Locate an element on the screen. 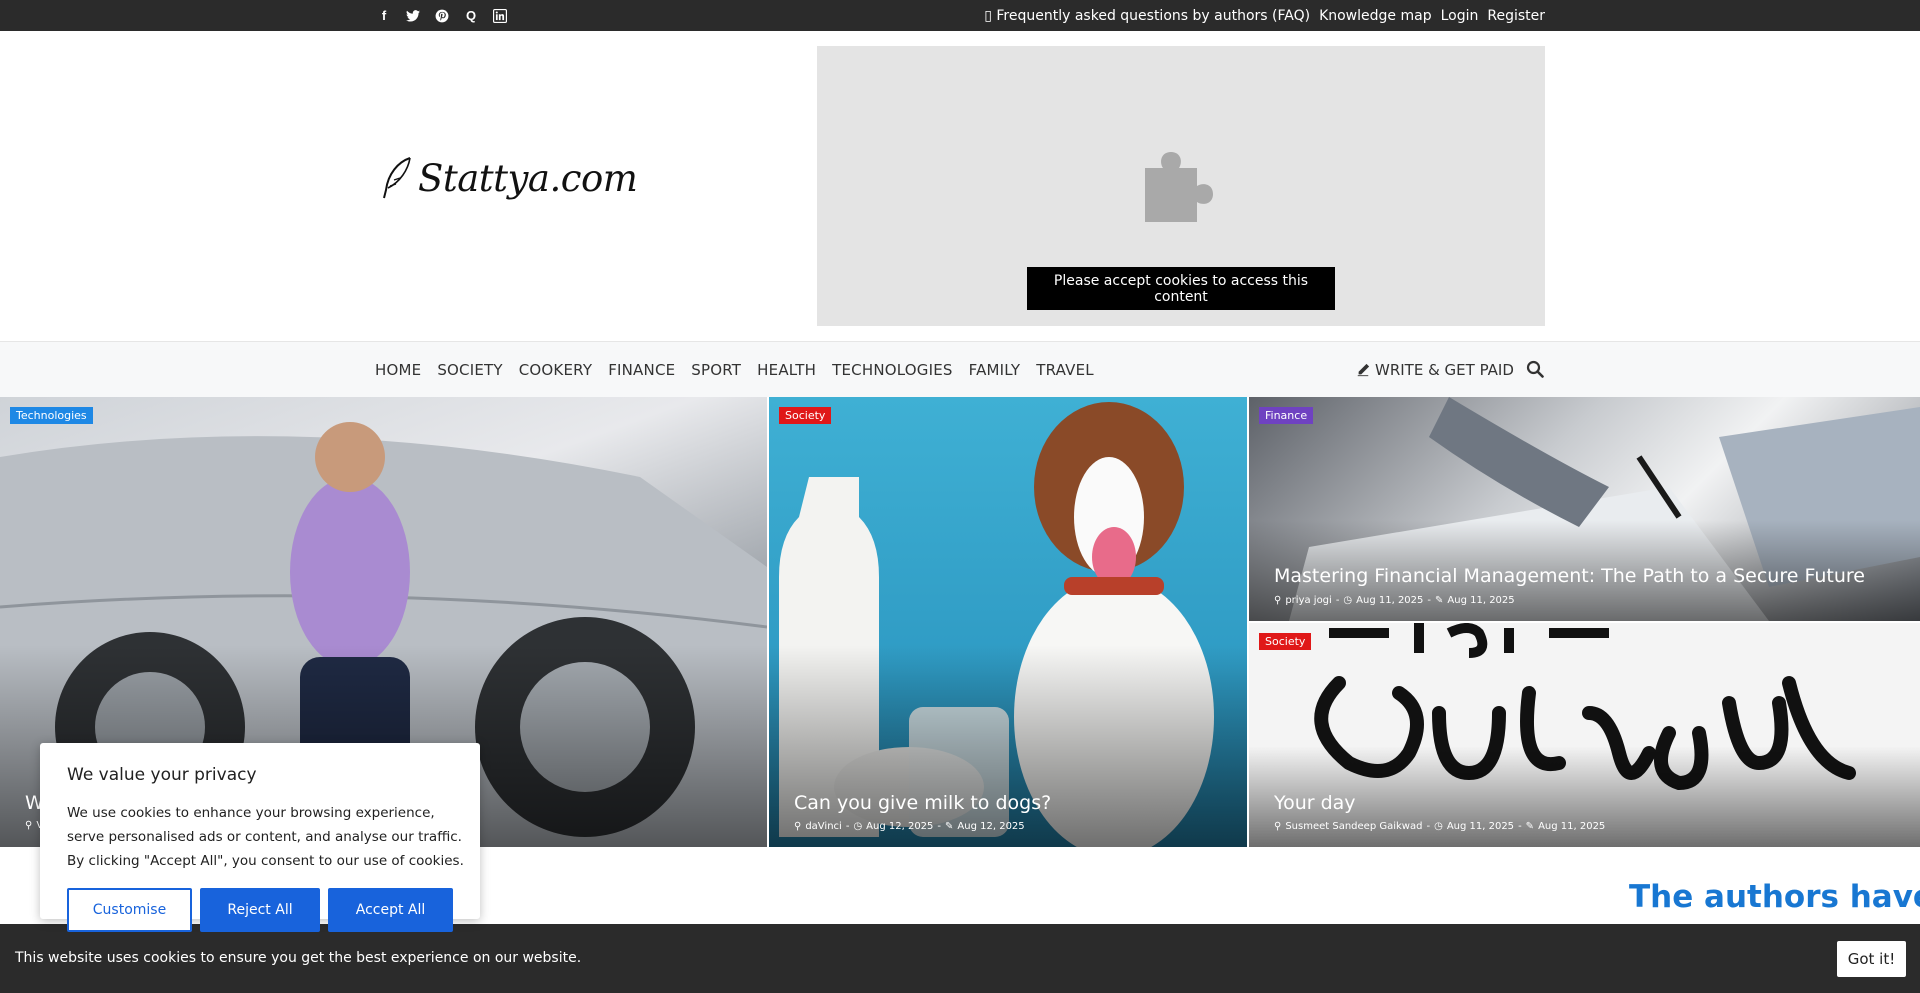  card-title: Your day is located at coordinates (1315, 803).